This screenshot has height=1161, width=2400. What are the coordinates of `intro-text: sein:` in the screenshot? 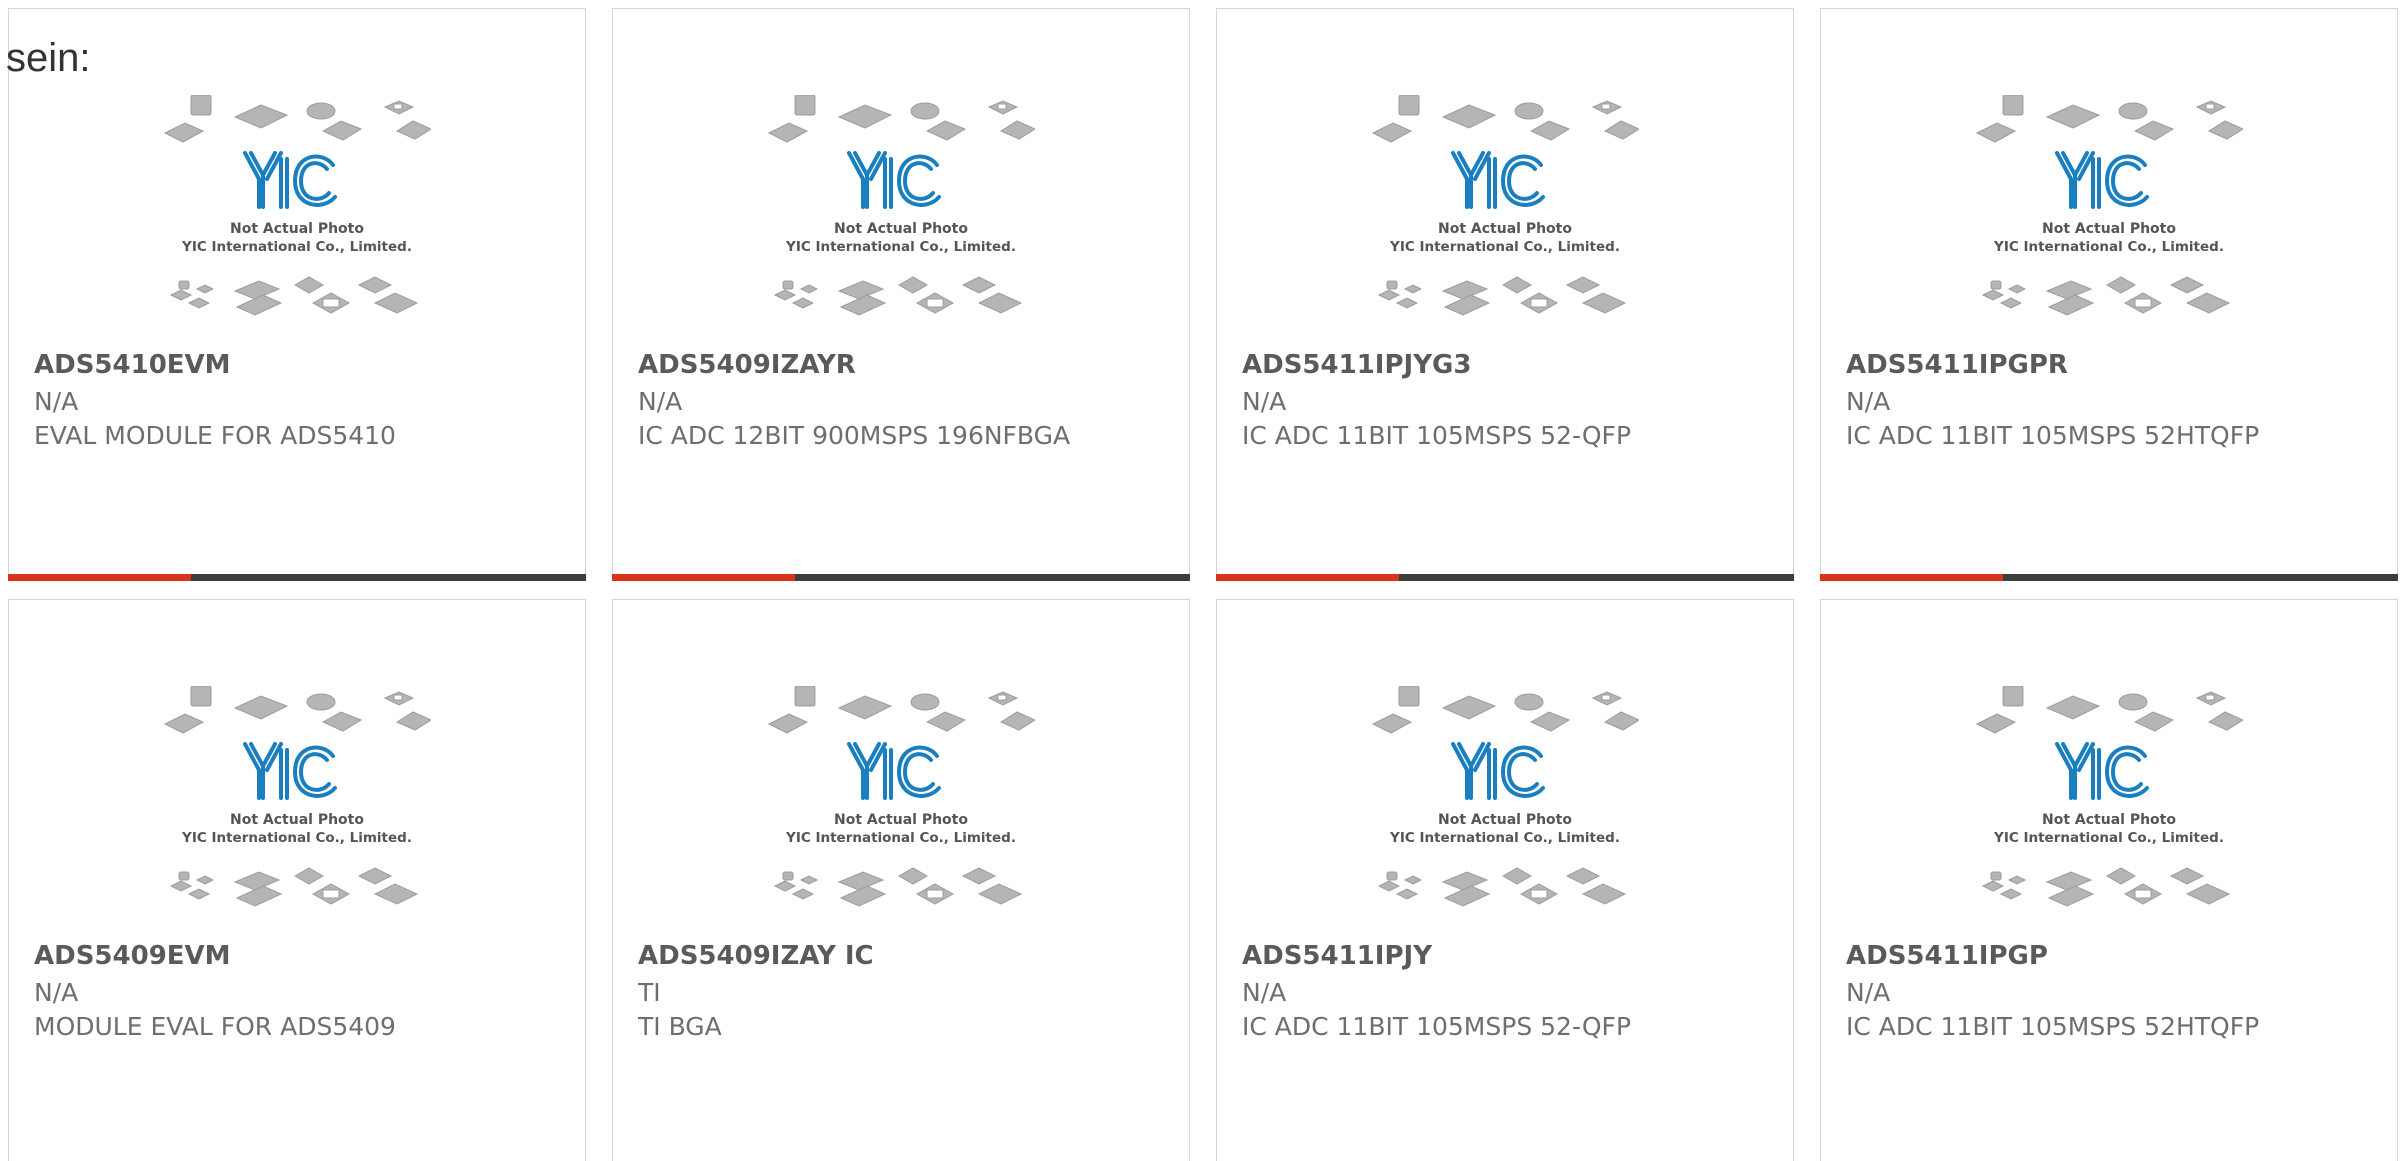 It's located at (48, 58).